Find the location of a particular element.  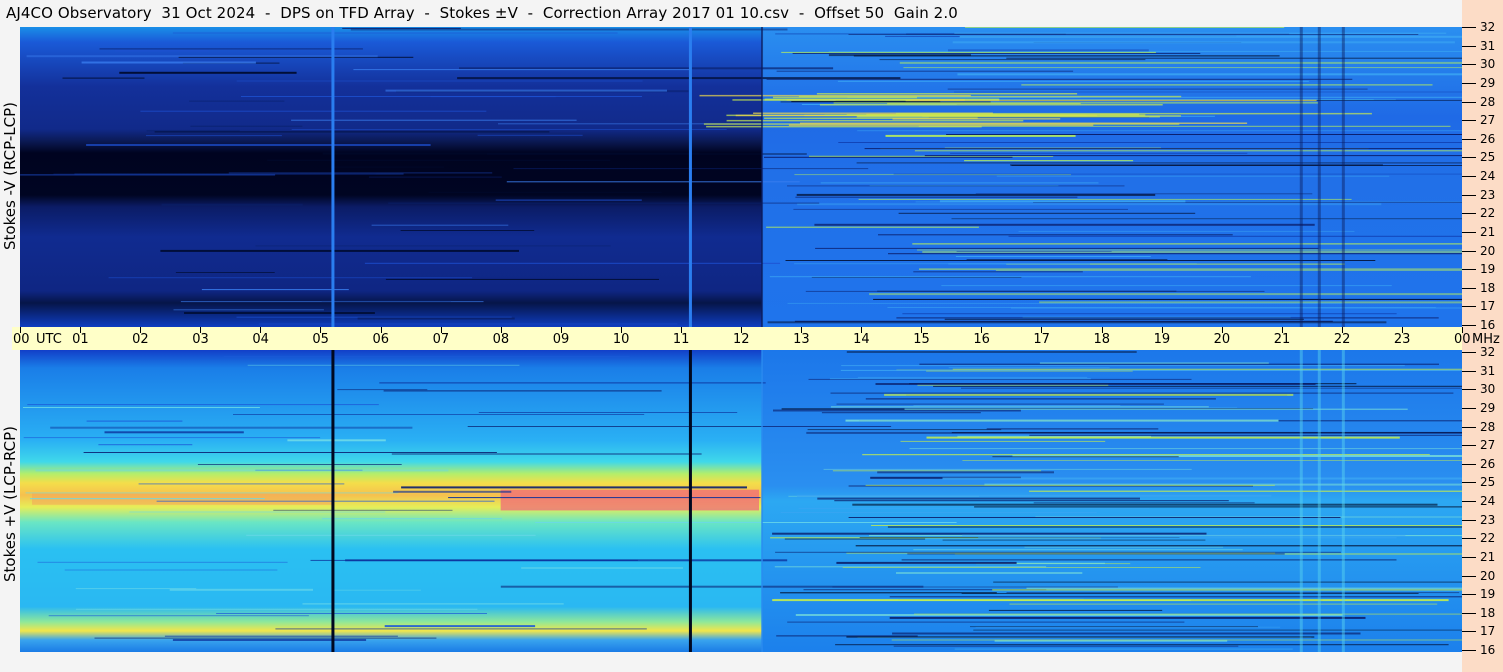

frequency-tick-label: 19 is located at coordinates (1488, 594).